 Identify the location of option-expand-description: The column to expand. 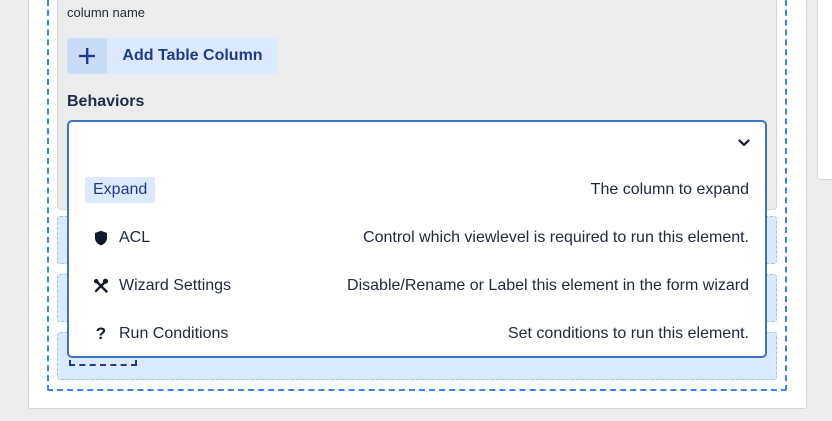
(669, 189).